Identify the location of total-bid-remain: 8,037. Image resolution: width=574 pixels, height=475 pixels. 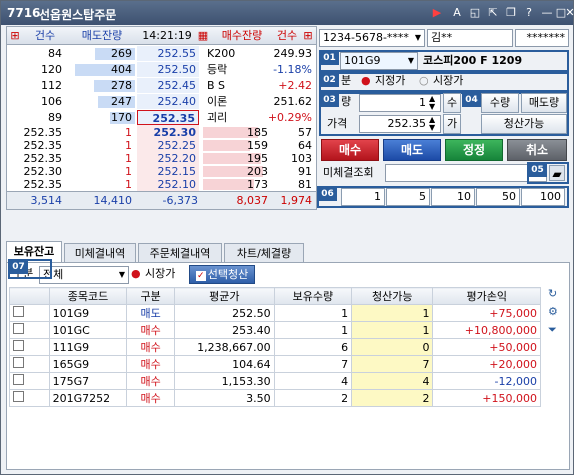
(252, 200).